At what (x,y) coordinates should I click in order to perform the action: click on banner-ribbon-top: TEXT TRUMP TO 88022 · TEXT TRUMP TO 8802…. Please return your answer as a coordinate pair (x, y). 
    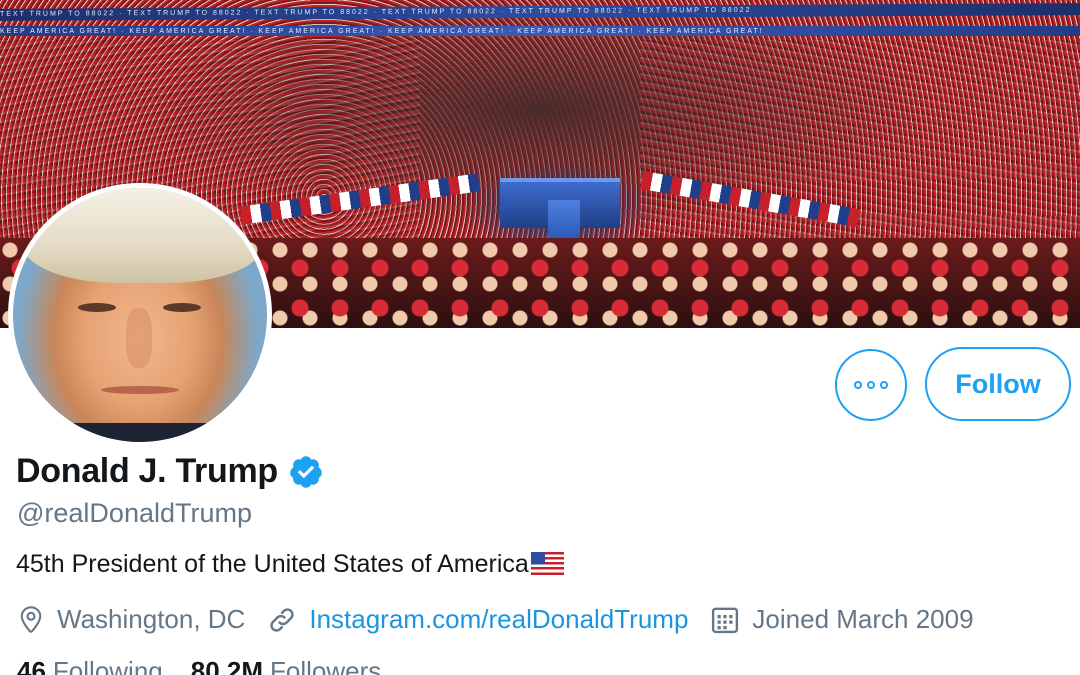
    Looking at the image, I should click on (540, 12).